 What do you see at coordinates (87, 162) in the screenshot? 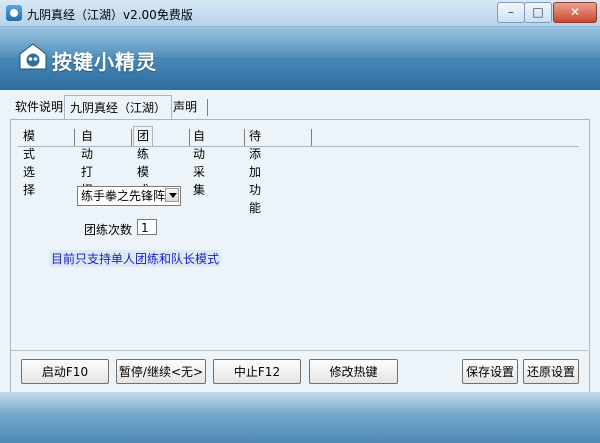
I see `subtab-auto-fight: 自动打怪` at bounding box center [87, 162].